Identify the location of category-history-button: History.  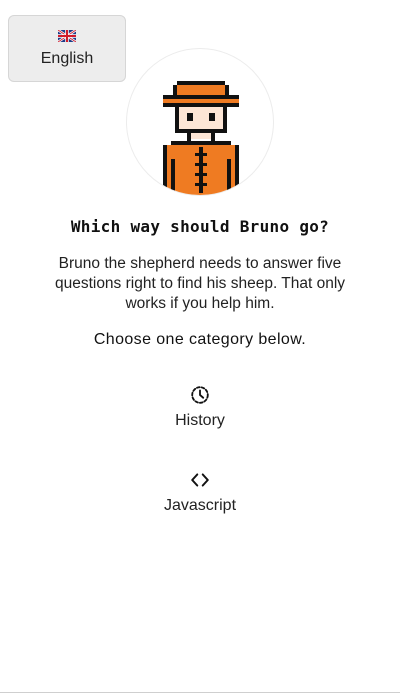
(200, 414).